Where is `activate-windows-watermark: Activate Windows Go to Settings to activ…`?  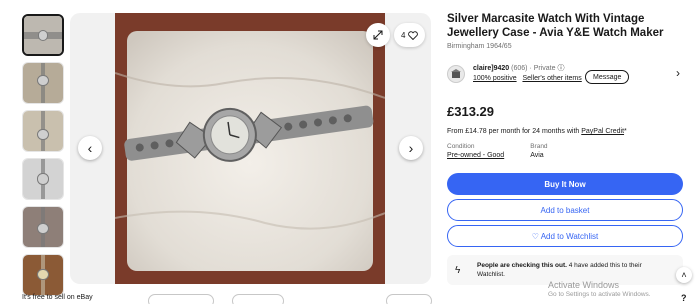 activate-windows-watermark: Activate Windows Go to Settings to activ… is located at coordinates (599, 289).